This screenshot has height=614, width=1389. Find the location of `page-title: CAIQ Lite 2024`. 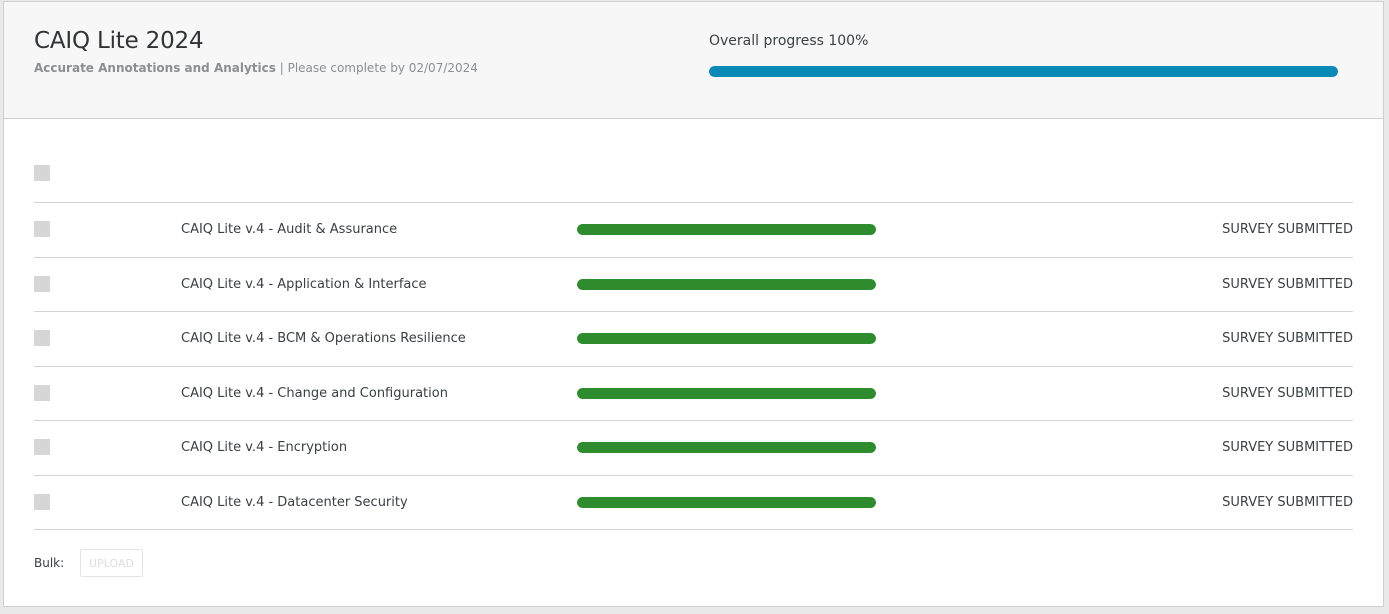

page-title: CAIQ Lite 2024 is located at coordinates (119, 41).